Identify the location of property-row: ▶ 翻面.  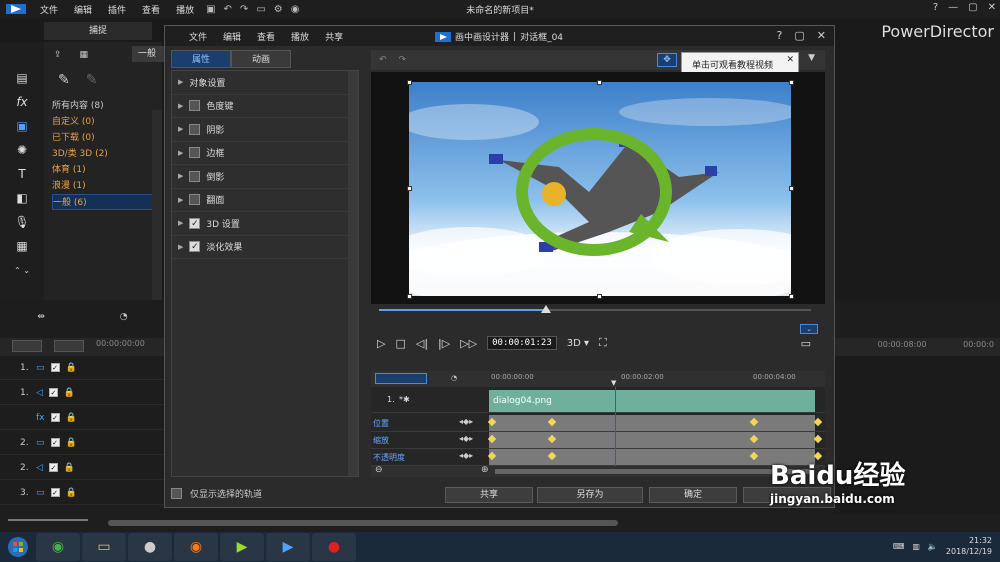
(265, 200).